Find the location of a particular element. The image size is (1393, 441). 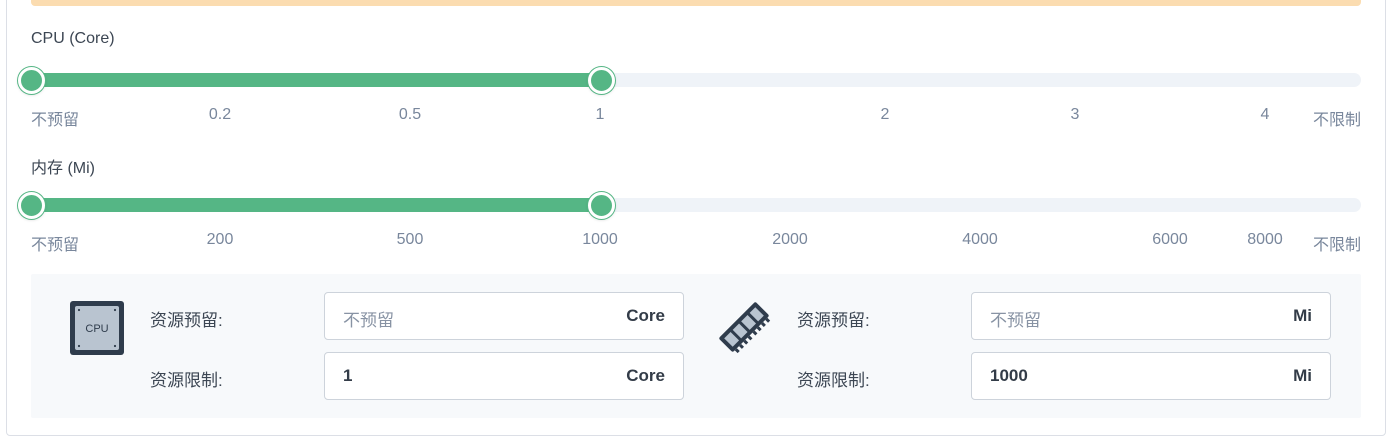

memory-limit-value: 1000 is located at coordinates (1009, 375).